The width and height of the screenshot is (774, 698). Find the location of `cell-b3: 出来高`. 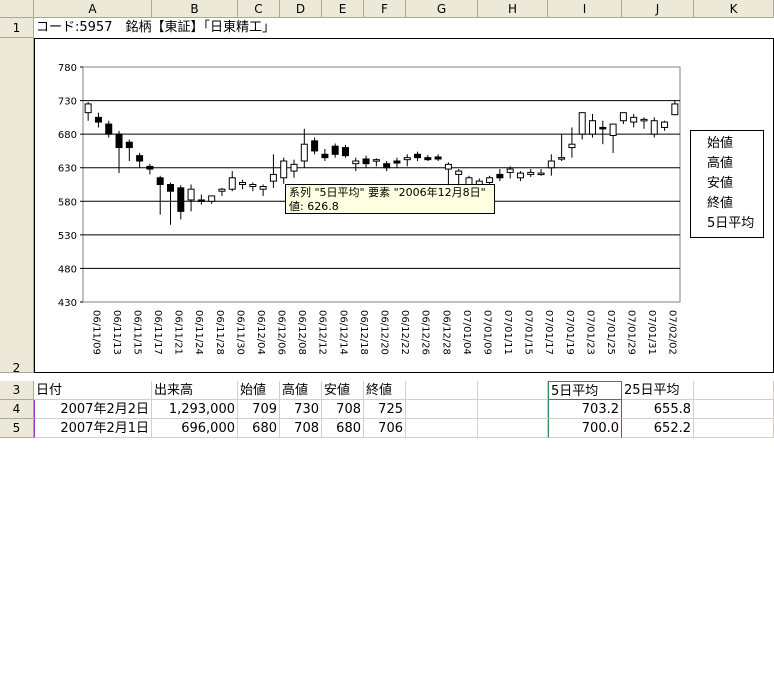

cell-b3: 出来高 is located at coordinates (195, 390).